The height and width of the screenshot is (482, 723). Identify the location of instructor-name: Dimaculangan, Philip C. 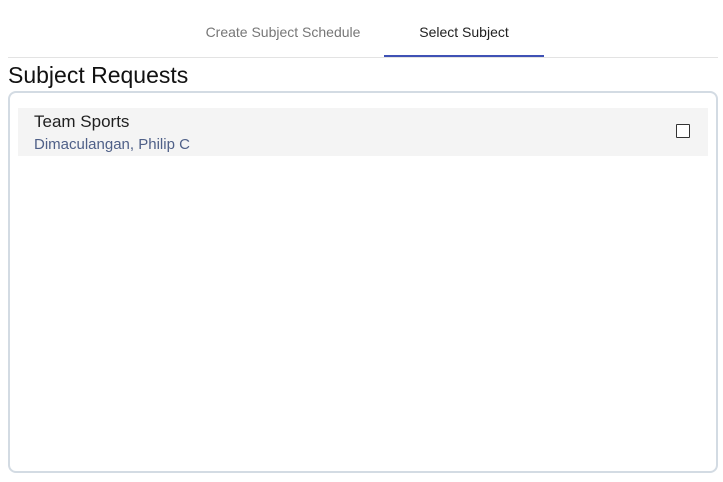
(112, 144).